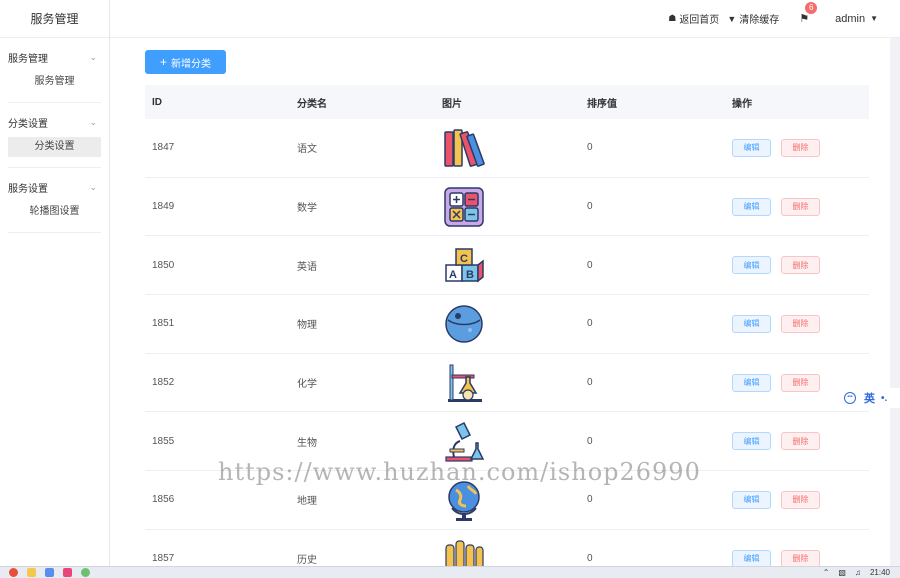 Image resolution: width=900 pixels, height=578 pixels. What do you see at coordinates (452, 104) in the screenshot?
I see `header-image: 图片` at bounding box center [452, 104].